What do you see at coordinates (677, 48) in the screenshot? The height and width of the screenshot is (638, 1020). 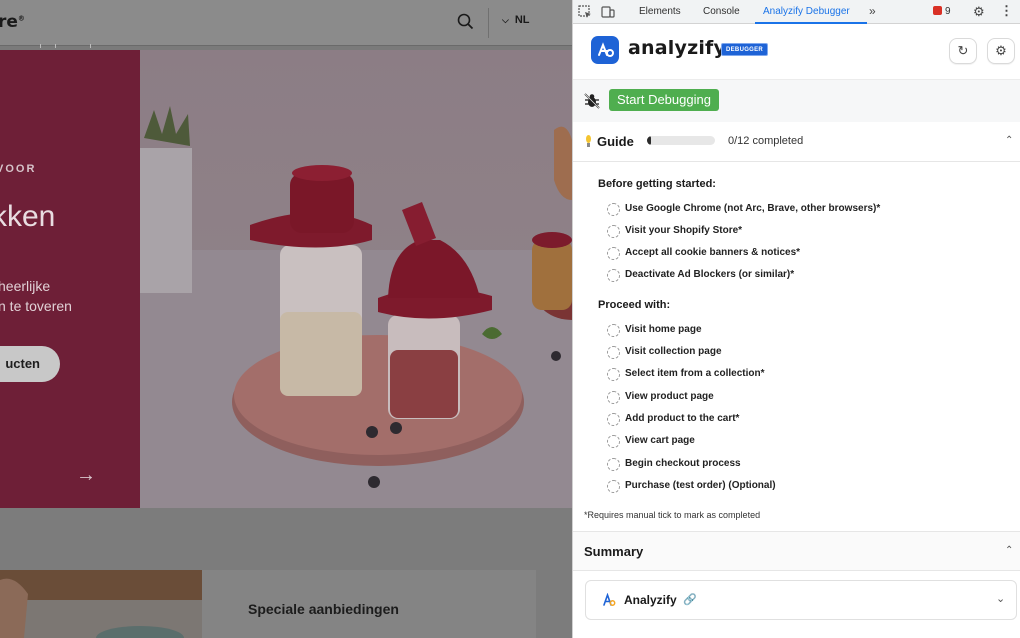 I see `analyzify-brand-name: analyzify` at bounding box center [677, 48].